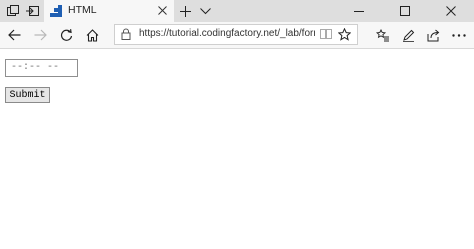 The height and width of the screenshot is (249, 474). I want to click on favicon-icon, so click(56, 11).